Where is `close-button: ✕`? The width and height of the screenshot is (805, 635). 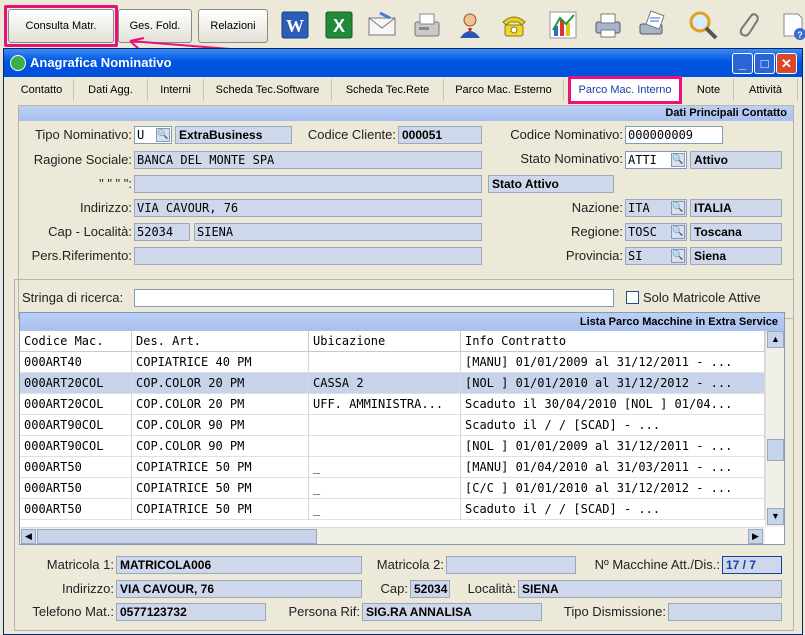
close-button: ✕ is located at coordinates (786, 63).